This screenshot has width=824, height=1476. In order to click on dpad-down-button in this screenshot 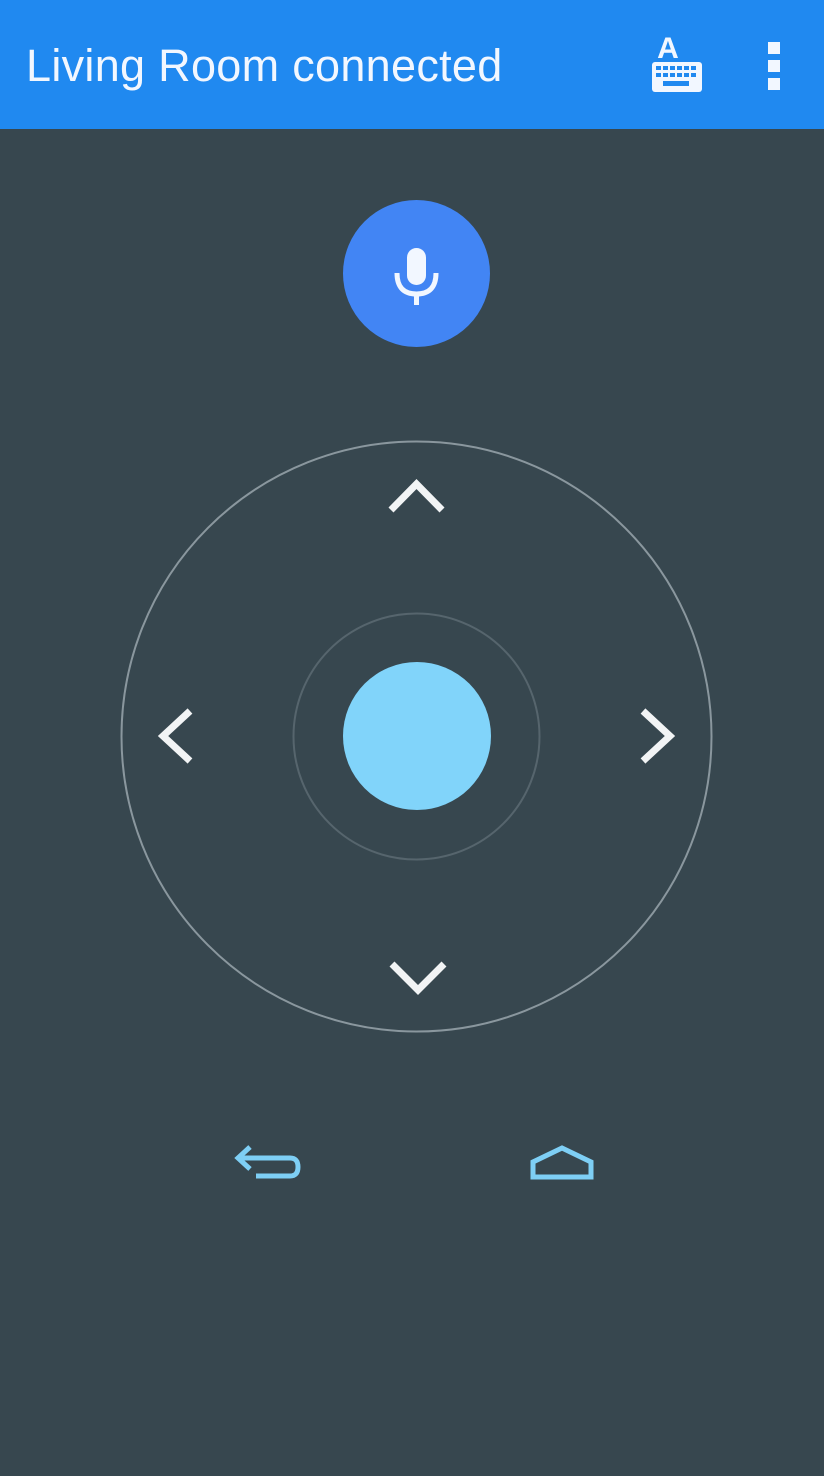, I will do `click(417, 977)`.